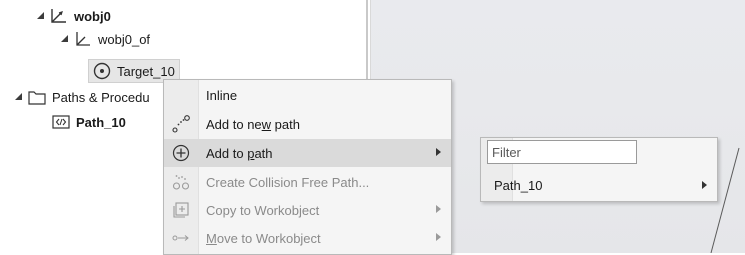 The width and height of the screenshot is (745, 255). What do you see at coordinates (253, 124) in the screenshot?
I see `menu-item-label: Add to new path` at bounding box center [253, 124].